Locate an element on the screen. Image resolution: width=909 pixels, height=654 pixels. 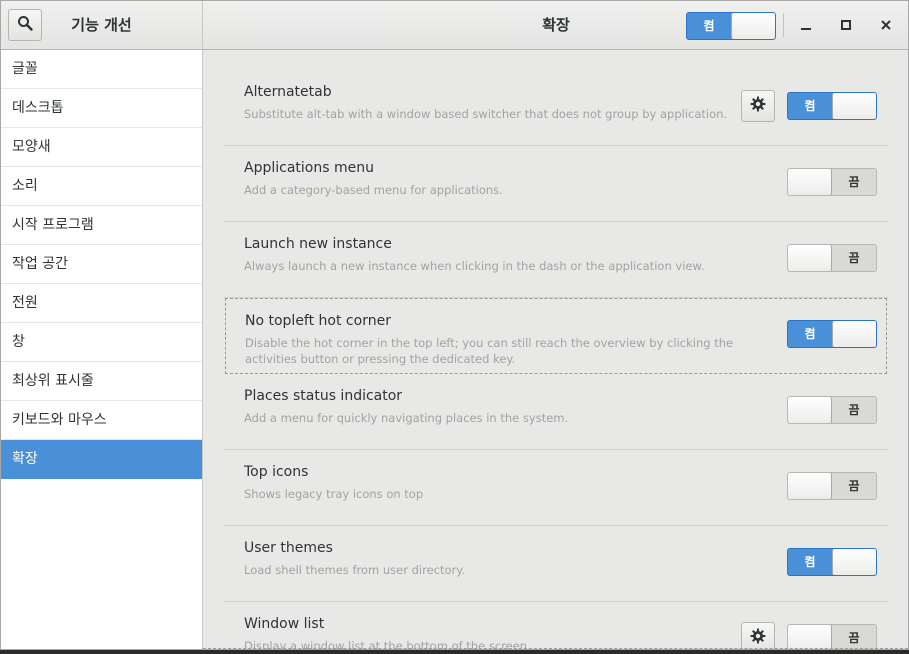
sidebar-item-top-bar: 최상위 표시줄 is located at coordinates (101, 381).